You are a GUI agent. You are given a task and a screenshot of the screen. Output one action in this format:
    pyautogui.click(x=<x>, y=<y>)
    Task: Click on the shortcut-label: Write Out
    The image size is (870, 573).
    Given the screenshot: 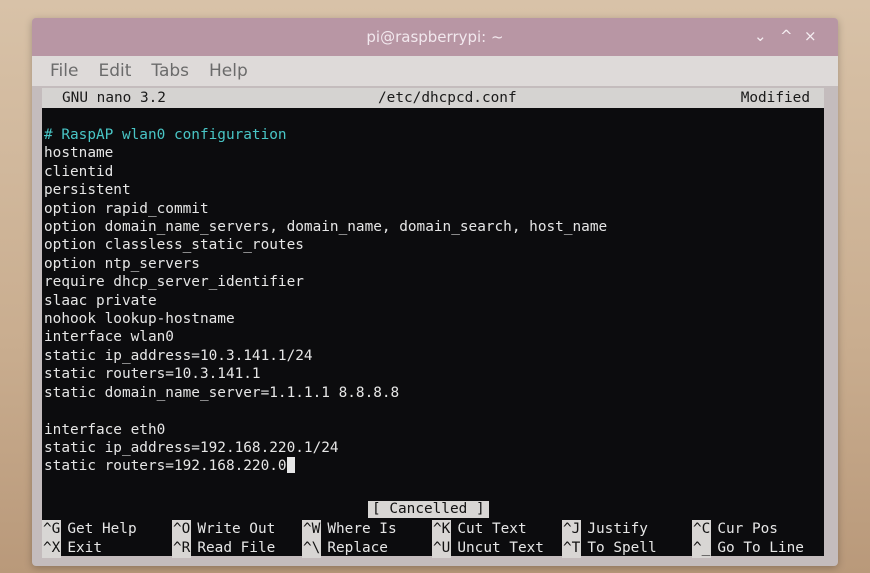 What is the action you would take?
    pyautogui.click(x=236, y=529)
    